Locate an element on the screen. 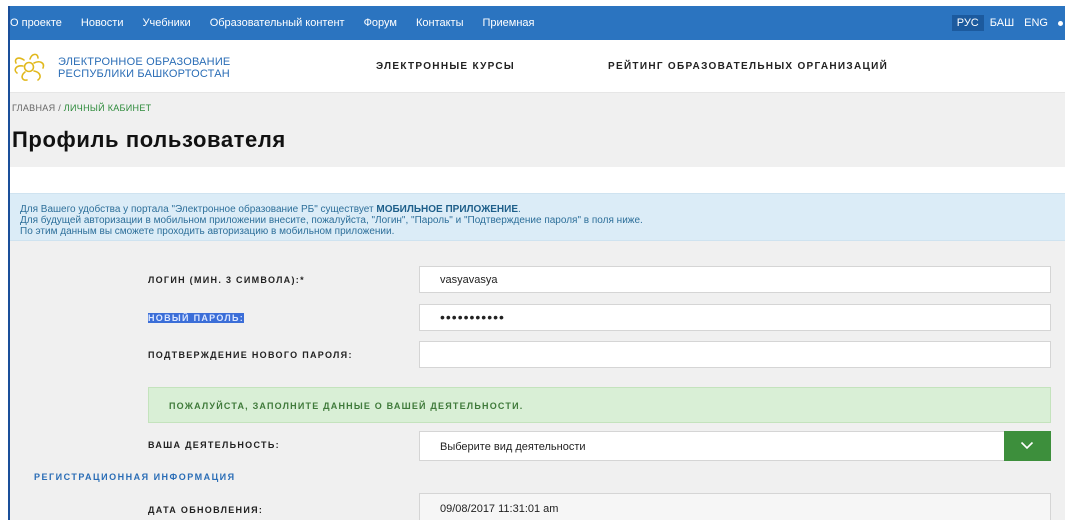  activity-label: ВАША ДЕЯТЕЛЬНОСТЬ: is located at coordinates (214, 445).